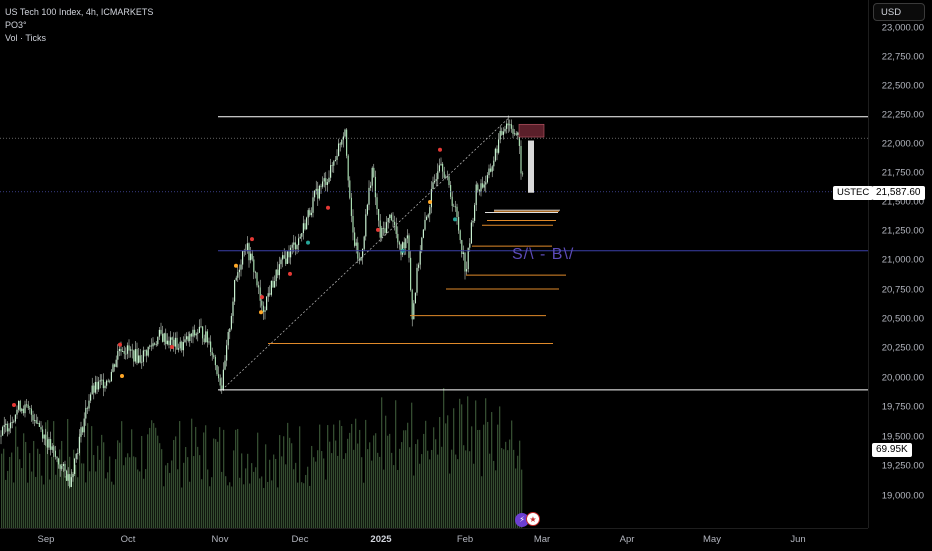  I want to click on price-tick: 20,250.00, so click(902, 348).